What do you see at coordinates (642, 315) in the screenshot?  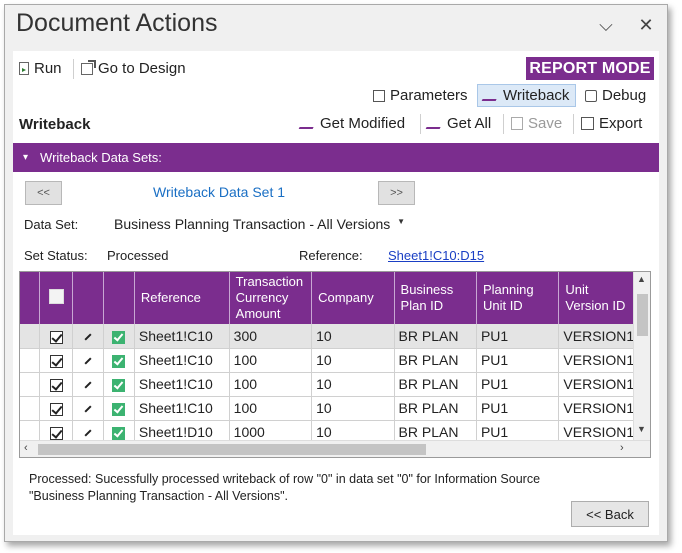 I see `vertical-scroll-thumb` at bounding box center [642, 315].